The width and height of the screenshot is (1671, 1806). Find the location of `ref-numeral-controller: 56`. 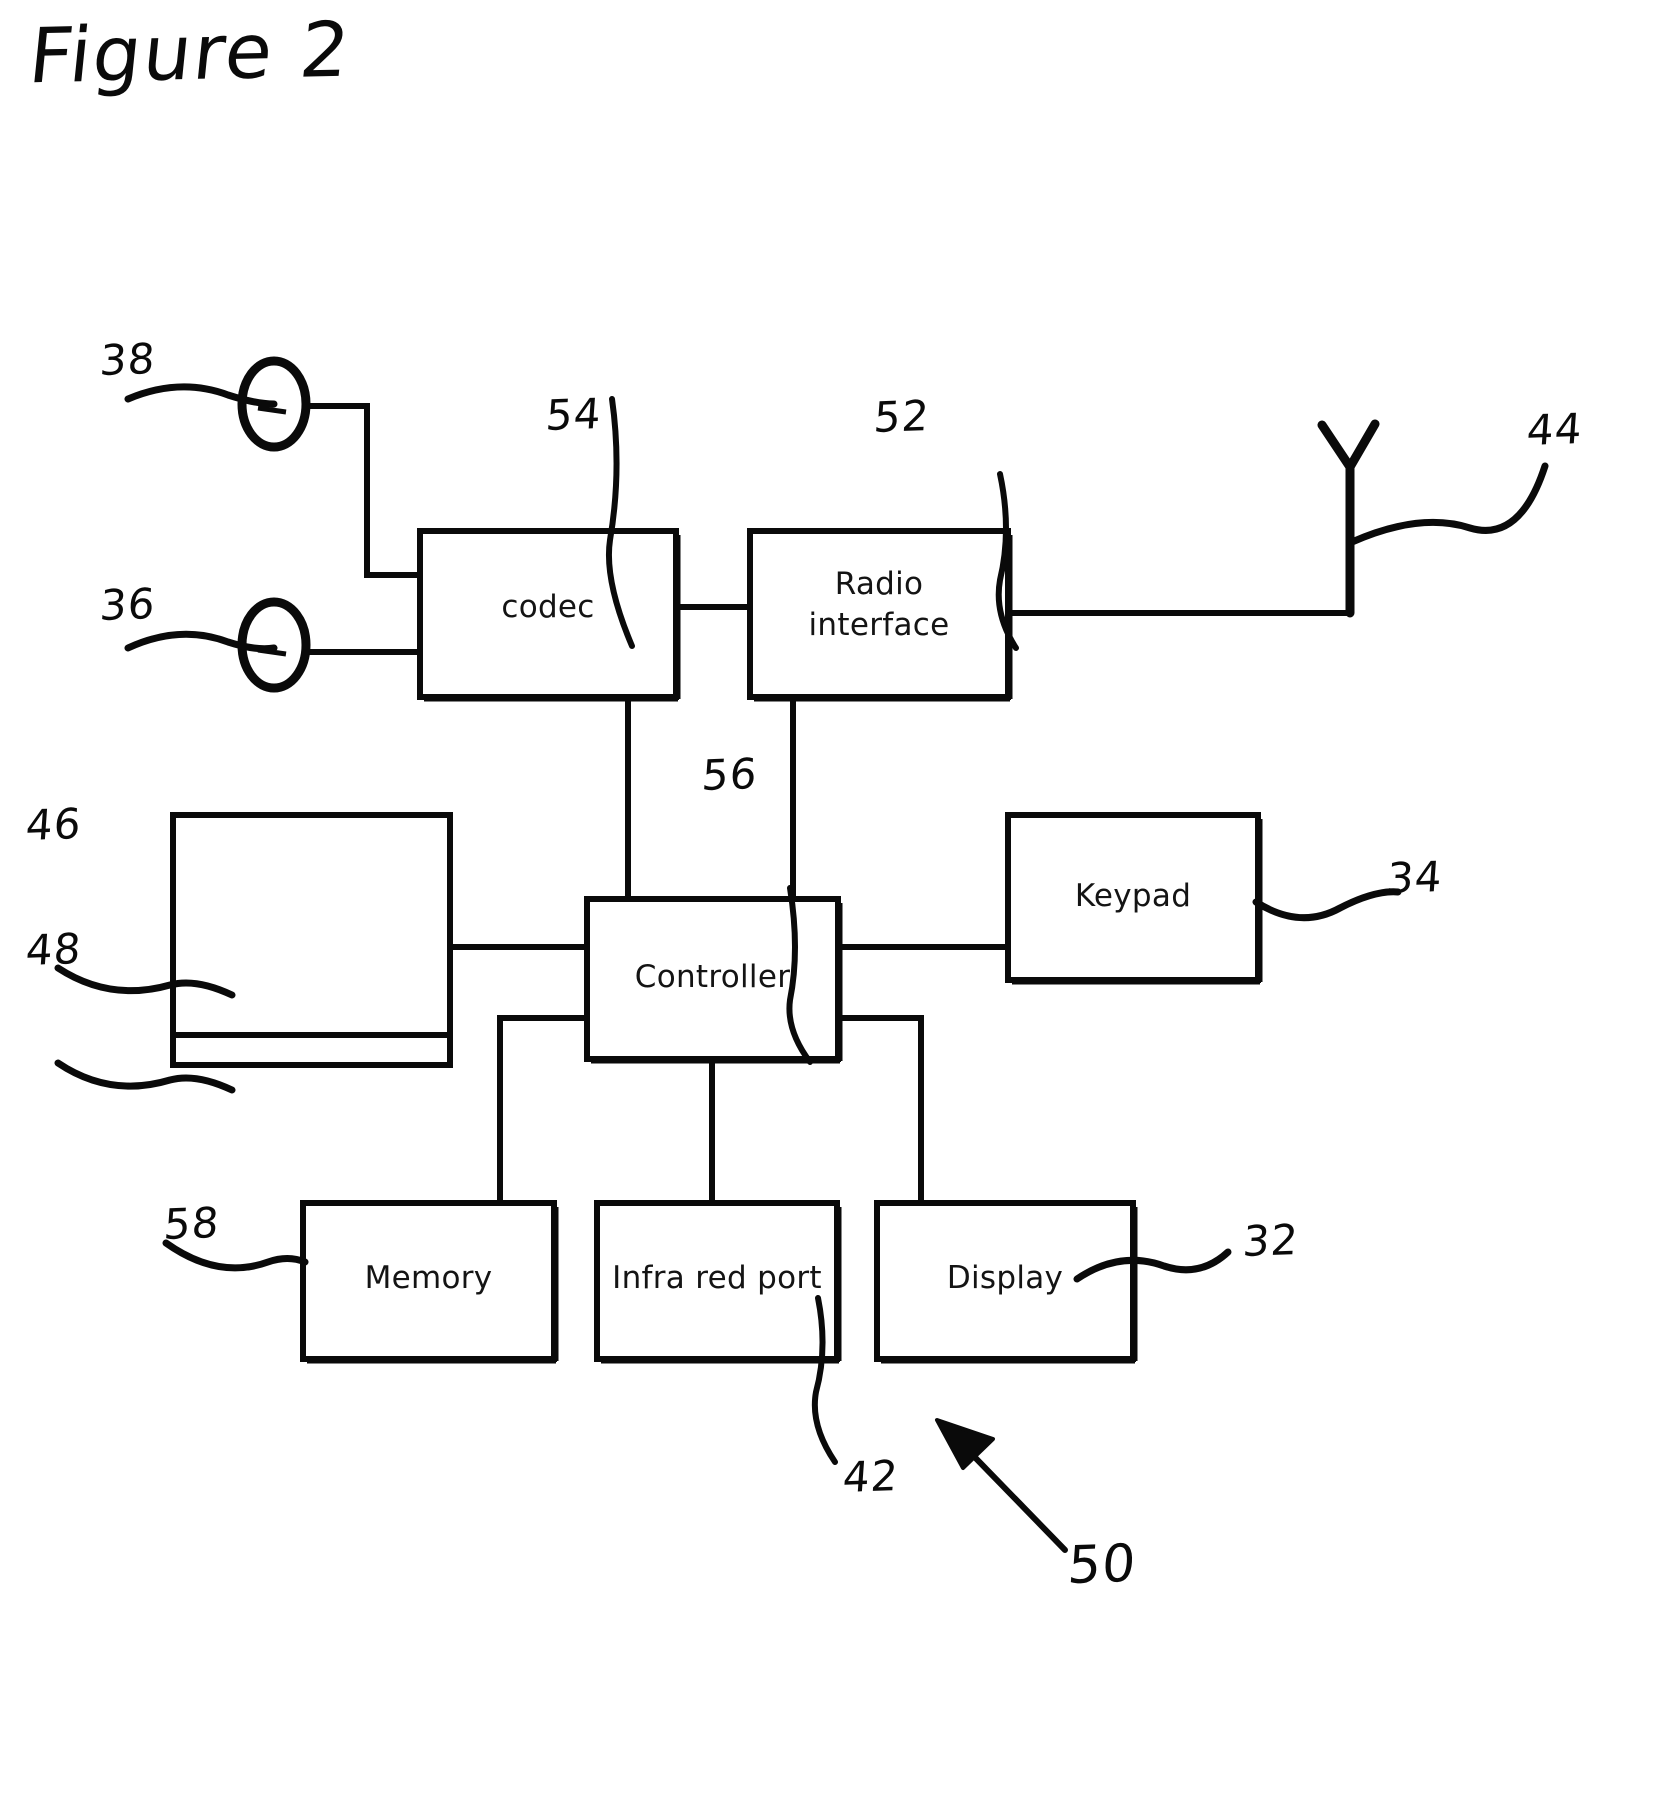

ref-numeral-controller: 56 is located at coordinates (730, 774).